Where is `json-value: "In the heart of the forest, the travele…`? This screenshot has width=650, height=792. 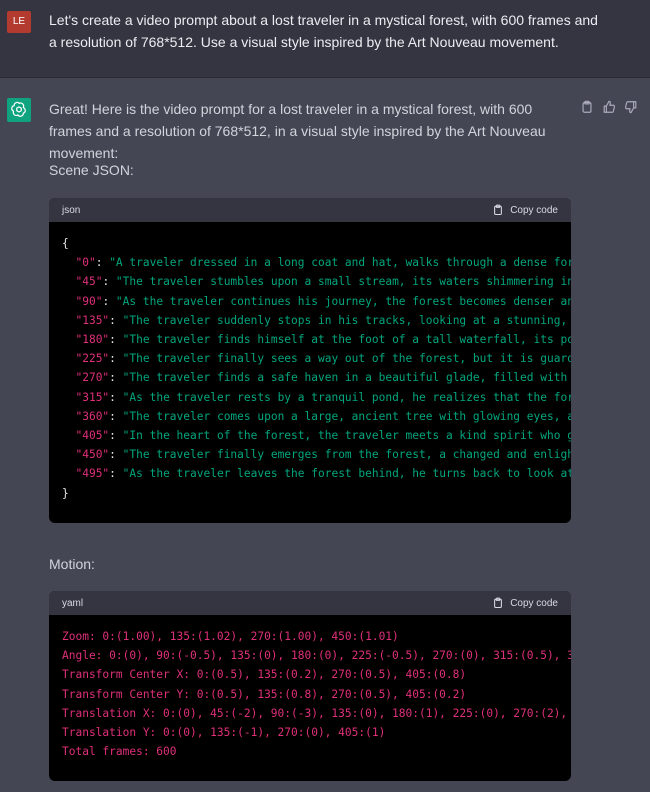 json-value: "In the heart of the forest, the travele… is located at coordinates (346, 436).